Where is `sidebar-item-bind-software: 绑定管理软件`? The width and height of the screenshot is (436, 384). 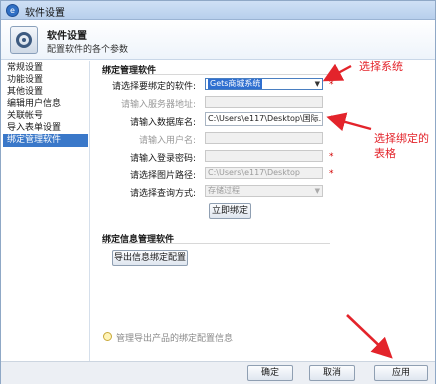
sidebar-item-bind-software: 绑定管理软件 is located at coordinates (45, 140).